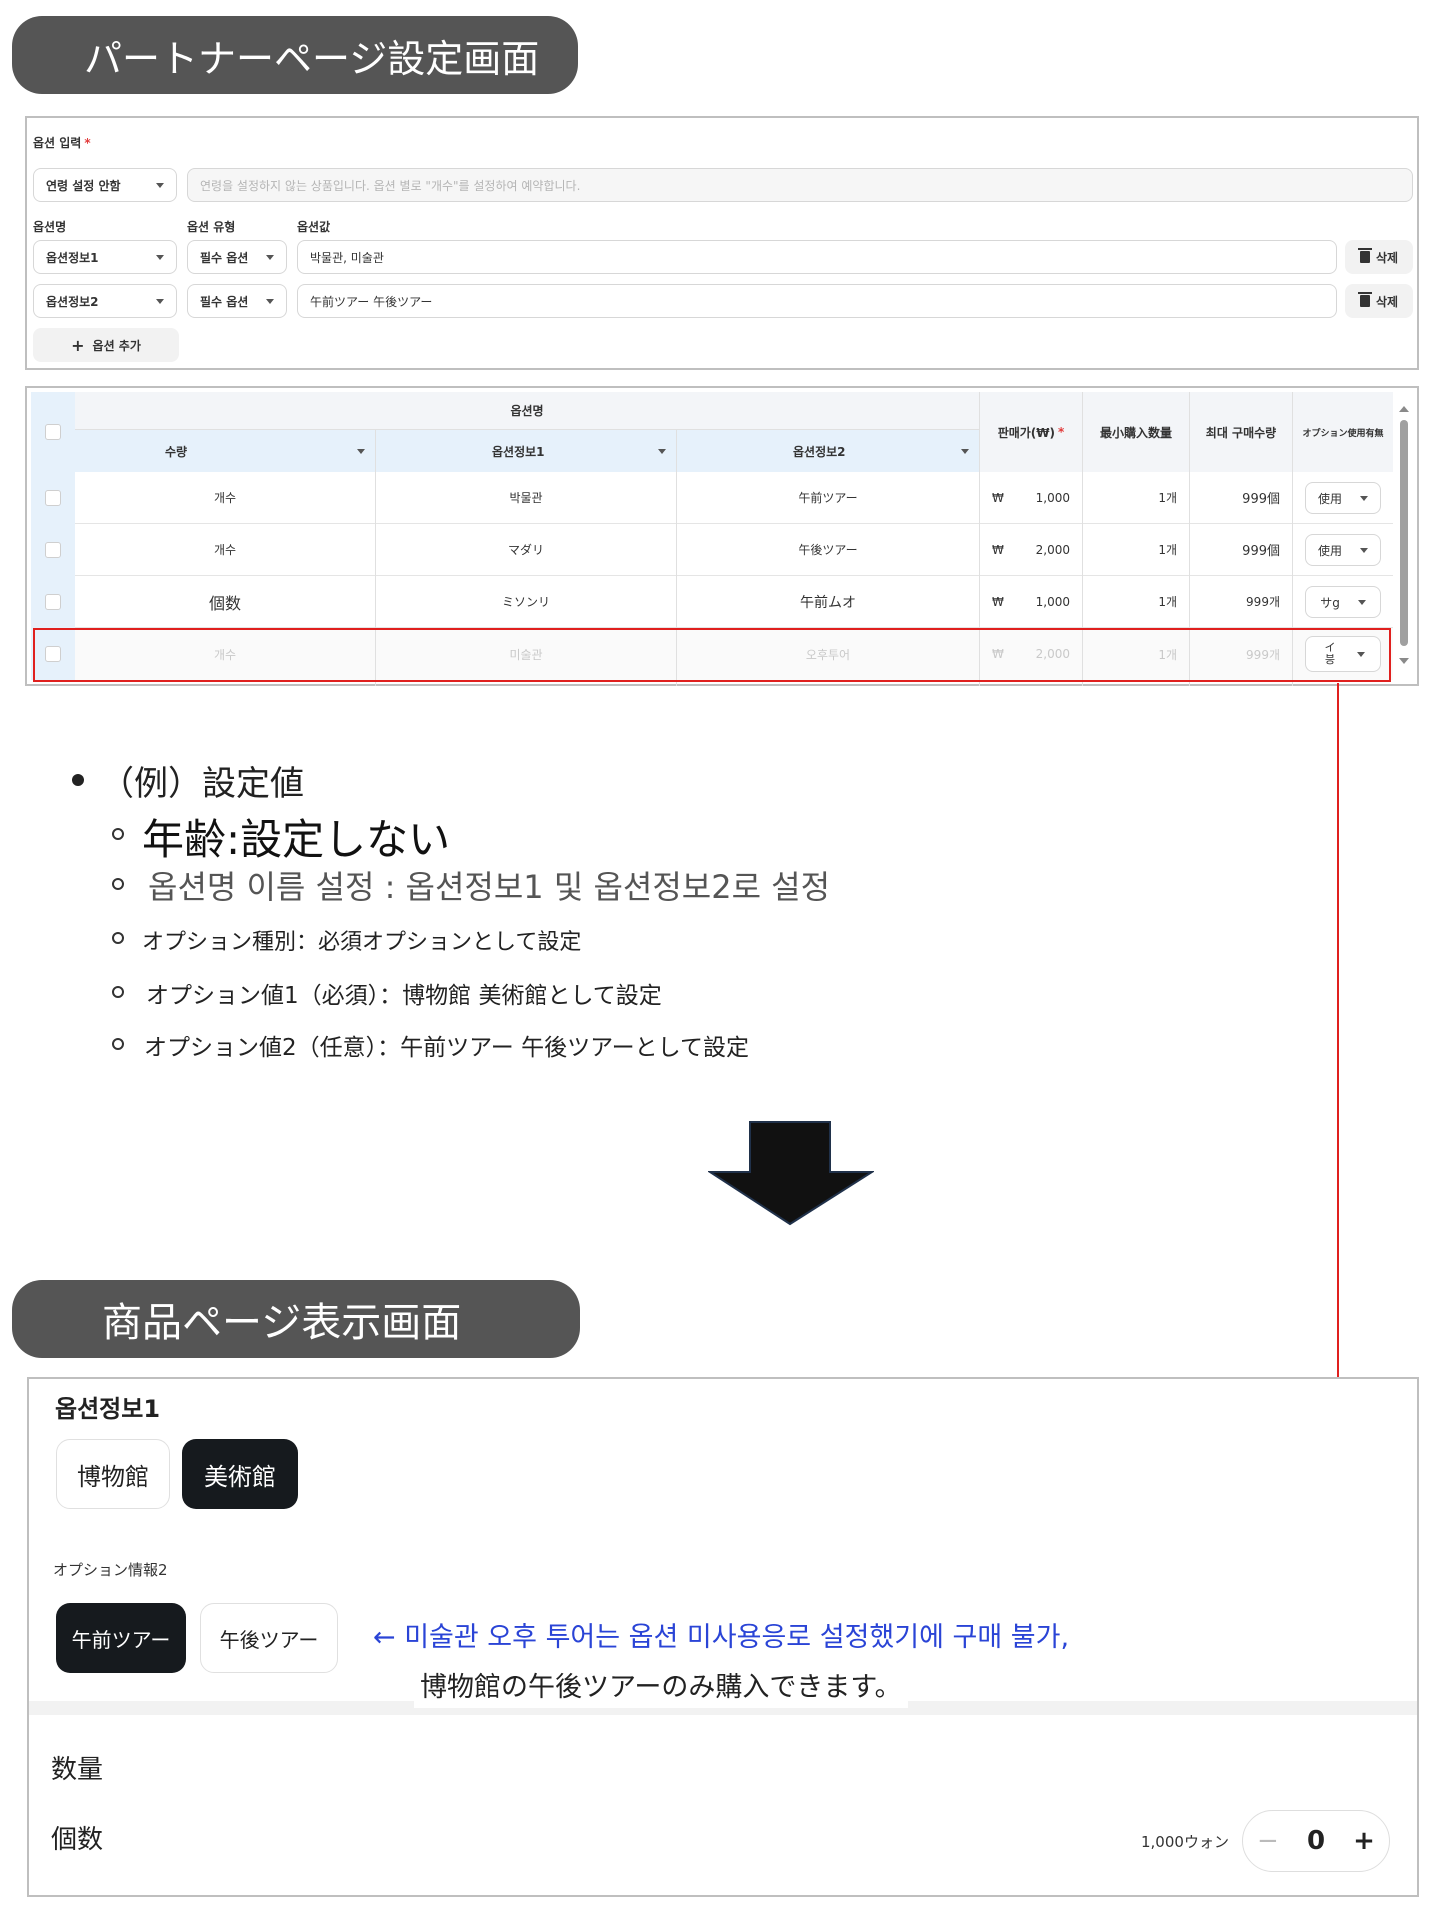 Image resolution: width=1430 pixels, height=1914 pixels. Describe the element at coordinates (661, 1684) in the screenshot. I see `note-line-2: 博物館の午後ツアーのみ購入できます。` at that location.